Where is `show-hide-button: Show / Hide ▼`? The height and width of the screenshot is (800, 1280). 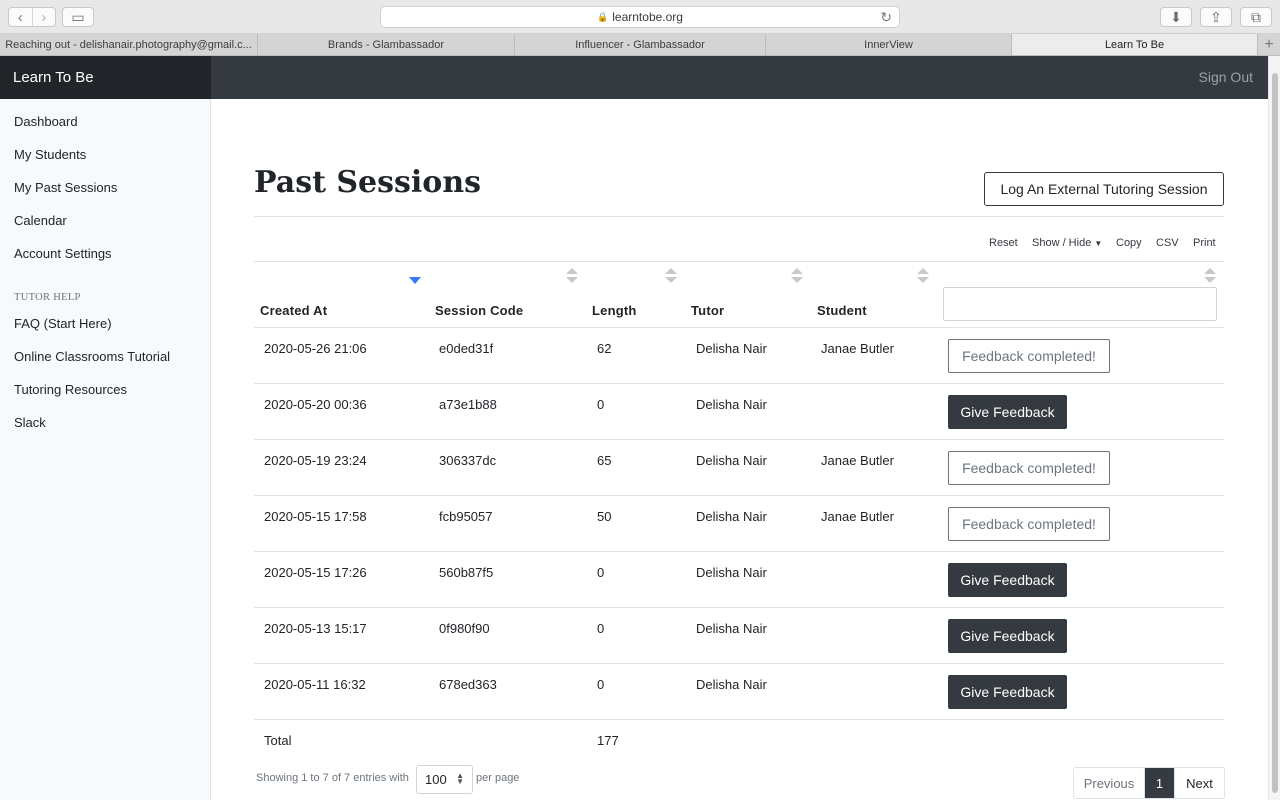
show-hide-button: Show / Hide ▼ is located at coordinates (1067, 243).